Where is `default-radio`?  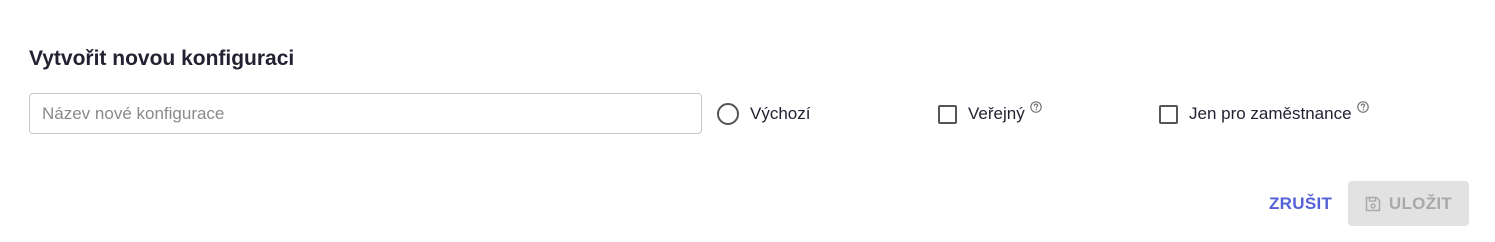
default-radio is located at coordinates (728, 114).